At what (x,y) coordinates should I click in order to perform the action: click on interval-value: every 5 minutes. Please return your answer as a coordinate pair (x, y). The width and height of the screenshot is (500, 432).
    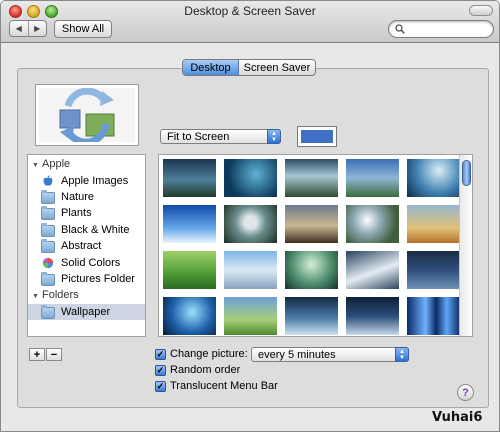
    Looking at the image, I should click on (297, 354).